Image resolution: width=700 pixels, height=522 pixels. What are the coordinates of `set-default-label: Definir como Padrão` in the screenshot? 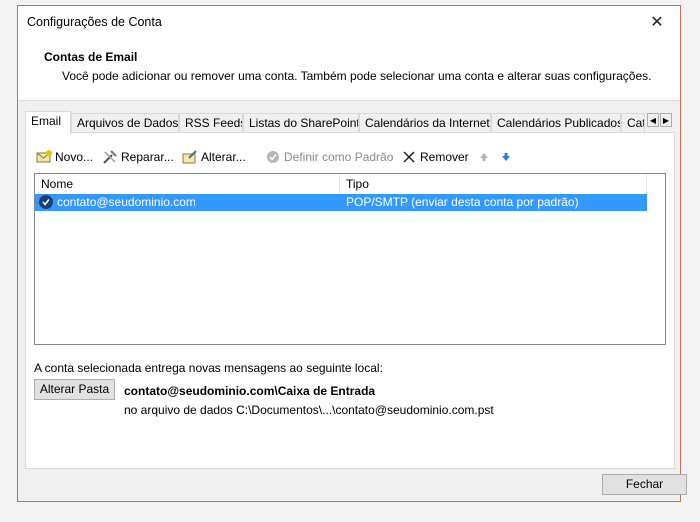 It's located at (339, 157).